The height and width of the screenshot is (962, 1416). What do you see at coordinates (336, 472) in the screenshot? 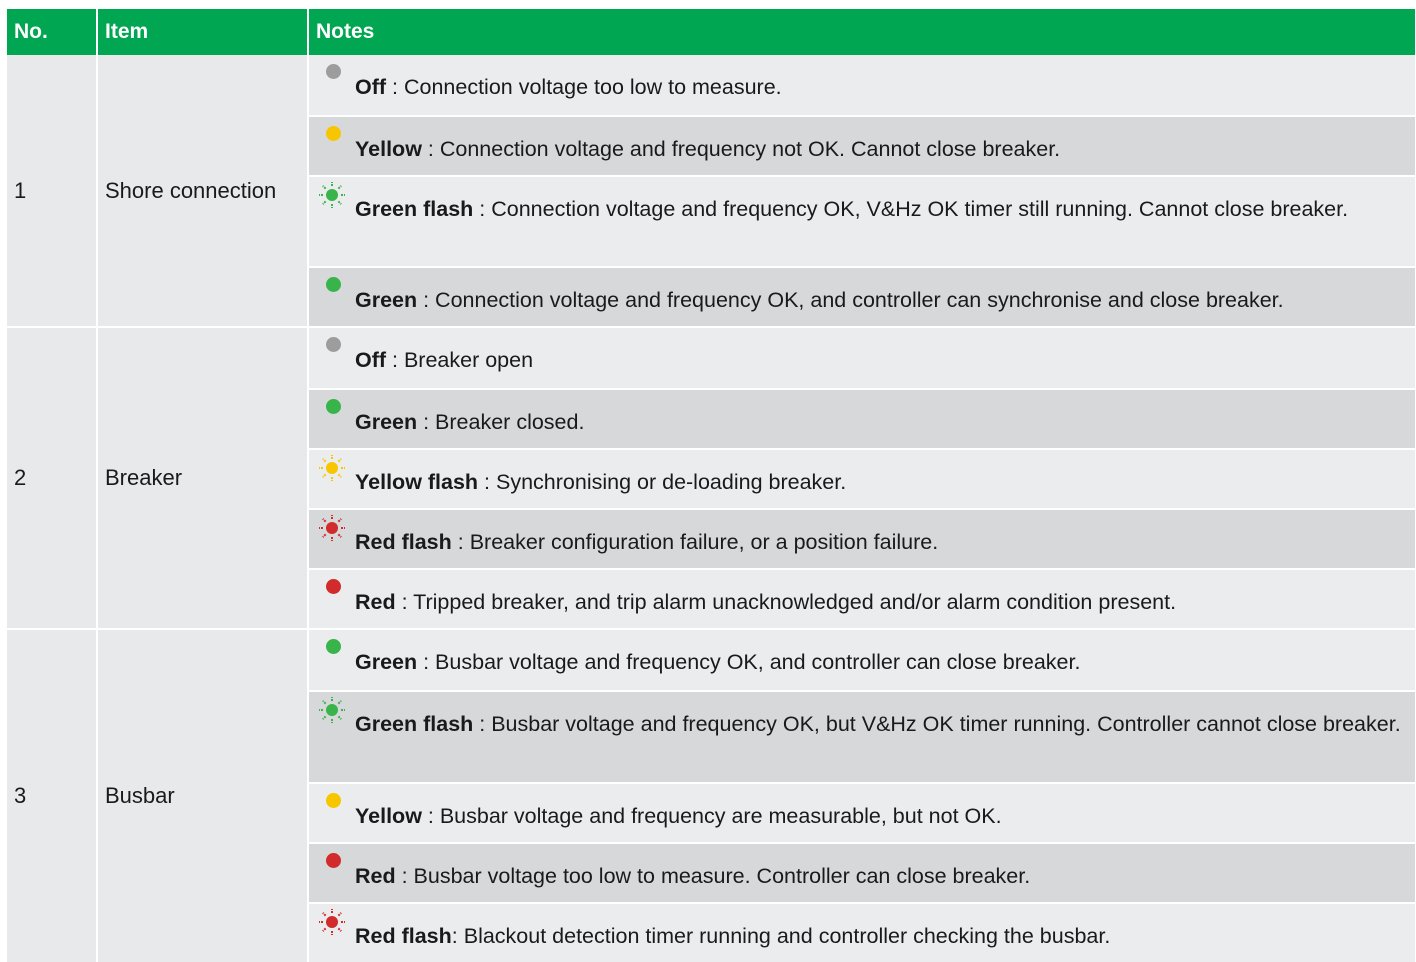
I see `yellow-flash-icon` at bounding box center [336, 472].